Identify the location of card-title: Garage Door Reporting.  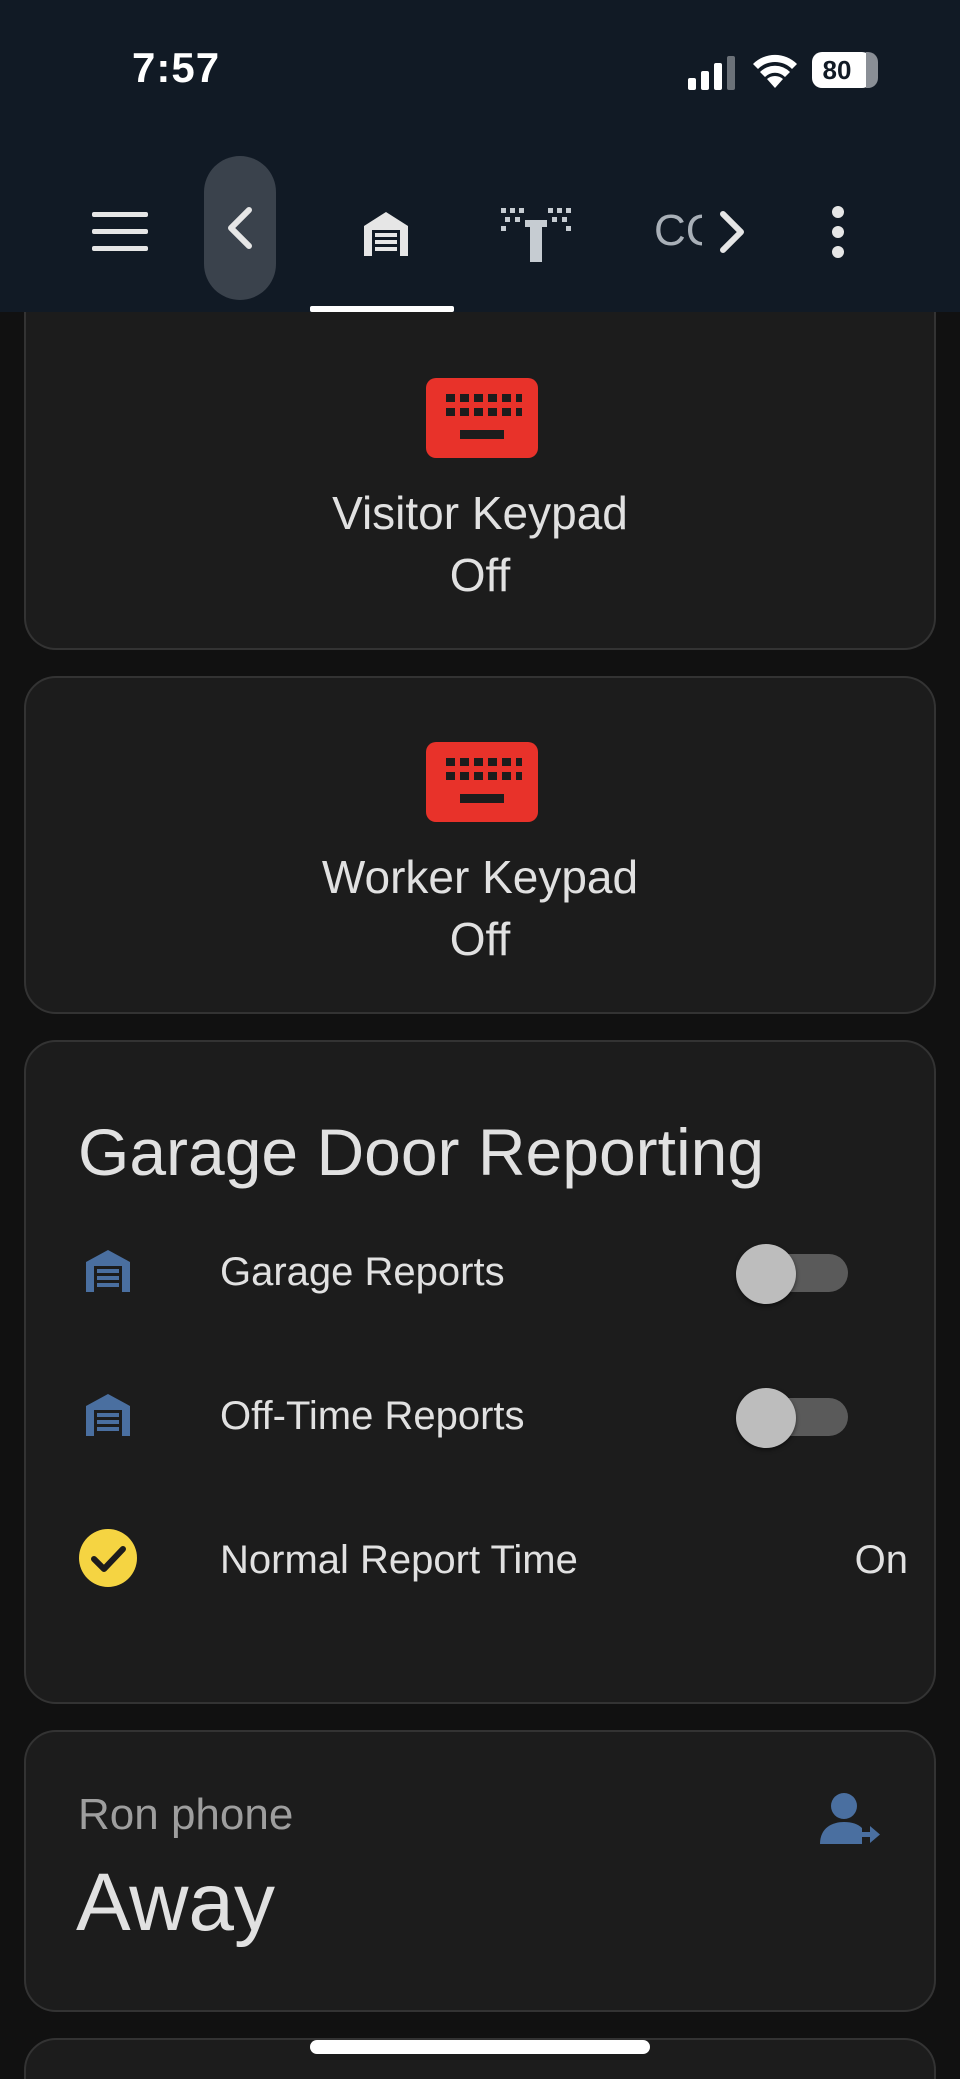
(421, 1152).